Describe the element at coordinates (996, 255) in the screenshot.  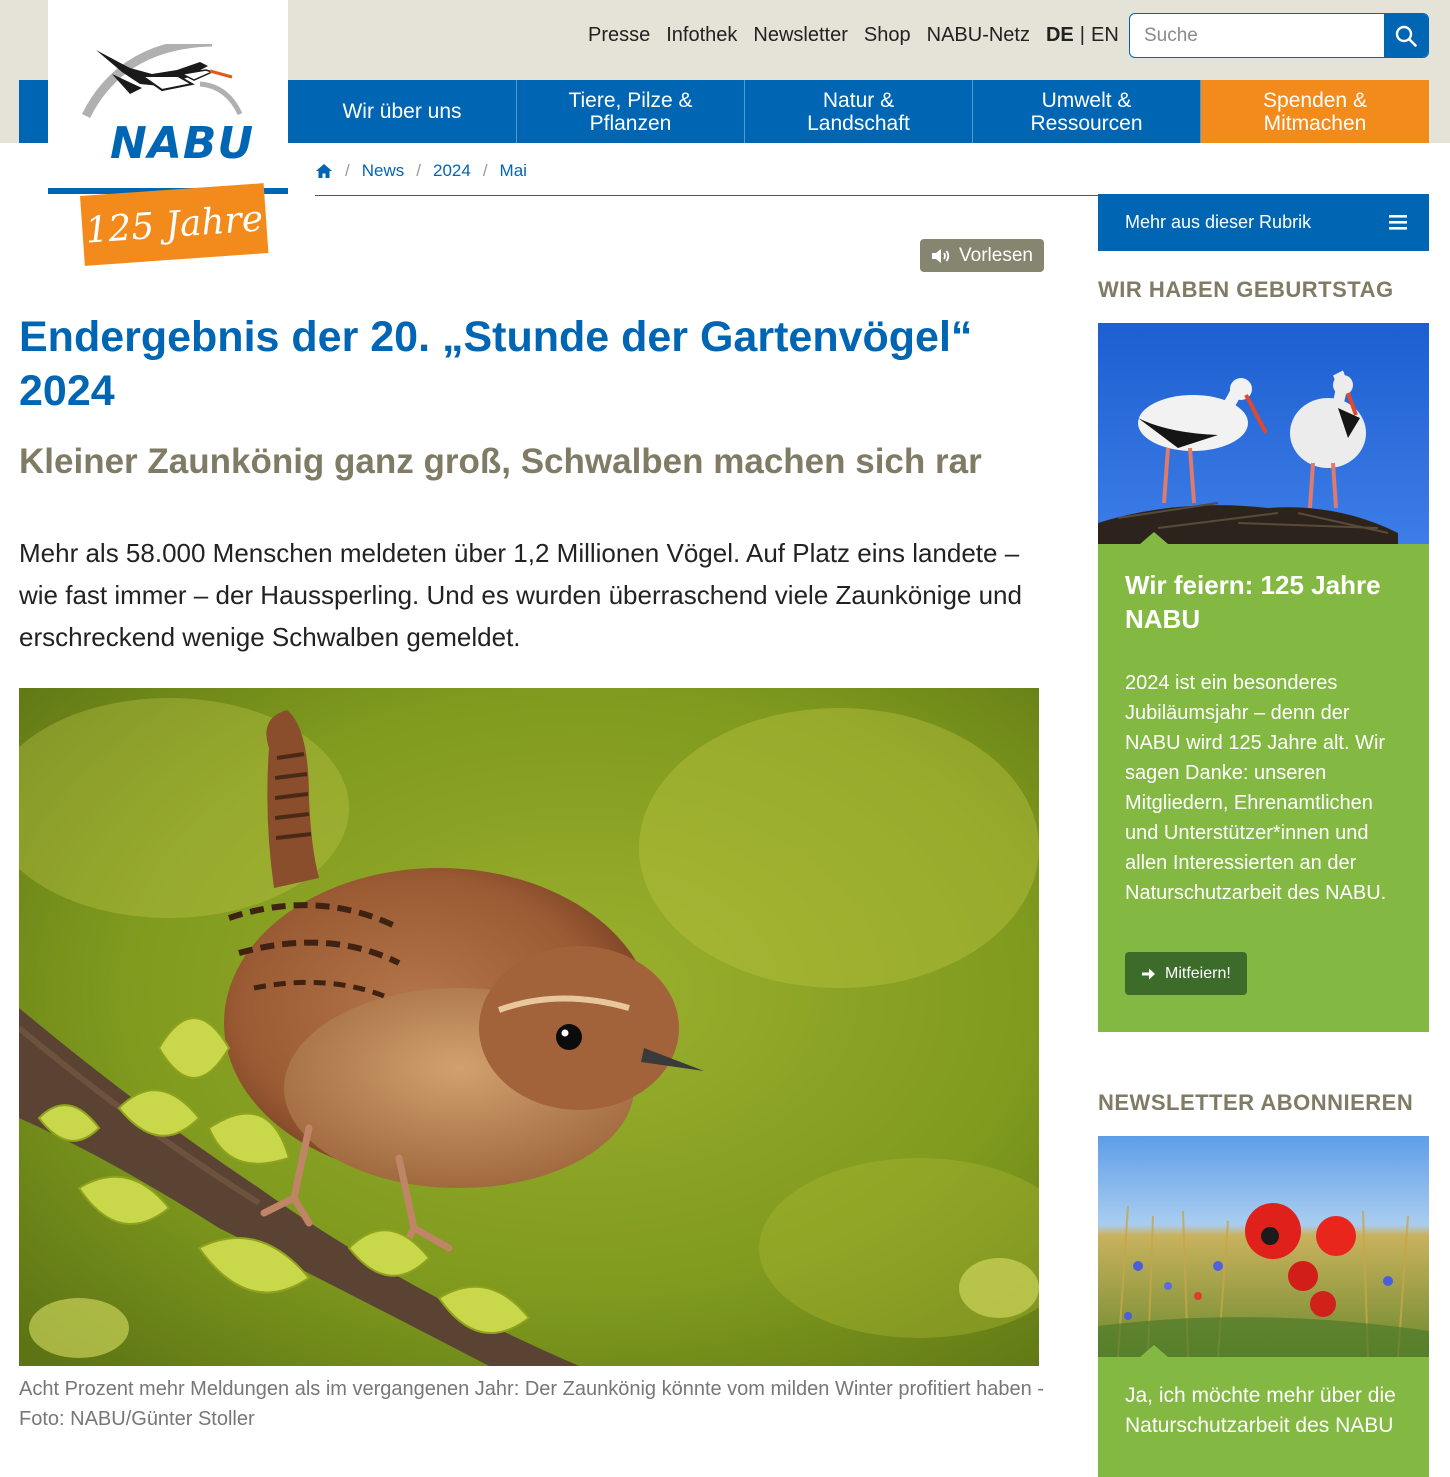
I see `vorlesen-label: Vorlesen` at that location.